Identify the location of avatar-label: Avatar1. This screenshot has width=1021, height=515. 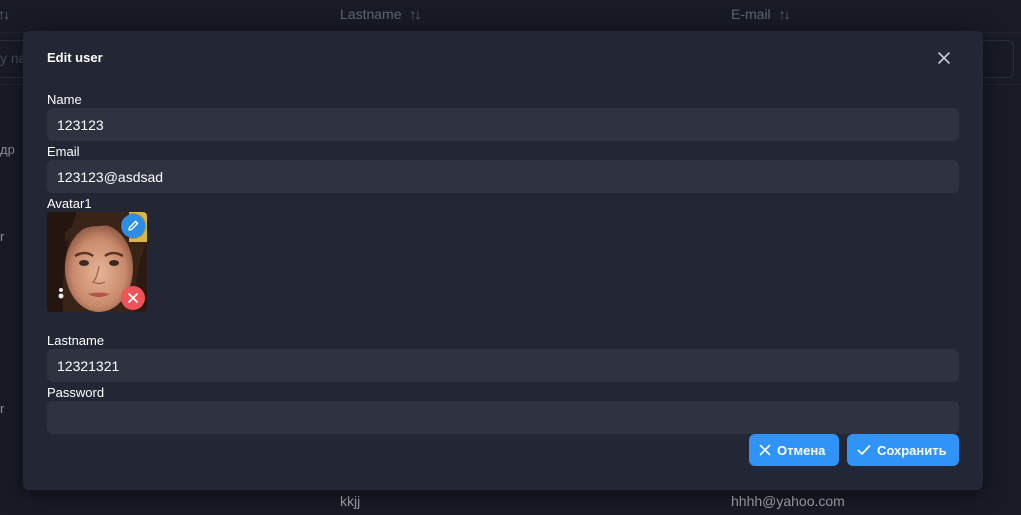
(69, 203).